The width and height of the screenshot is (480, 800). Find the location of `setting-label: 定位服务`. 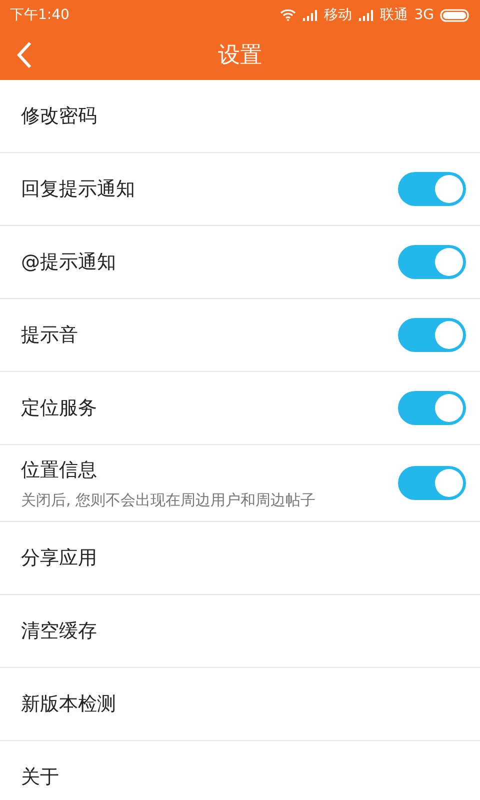

setting-label: 定位服务 is located at coordinates (59, 408).